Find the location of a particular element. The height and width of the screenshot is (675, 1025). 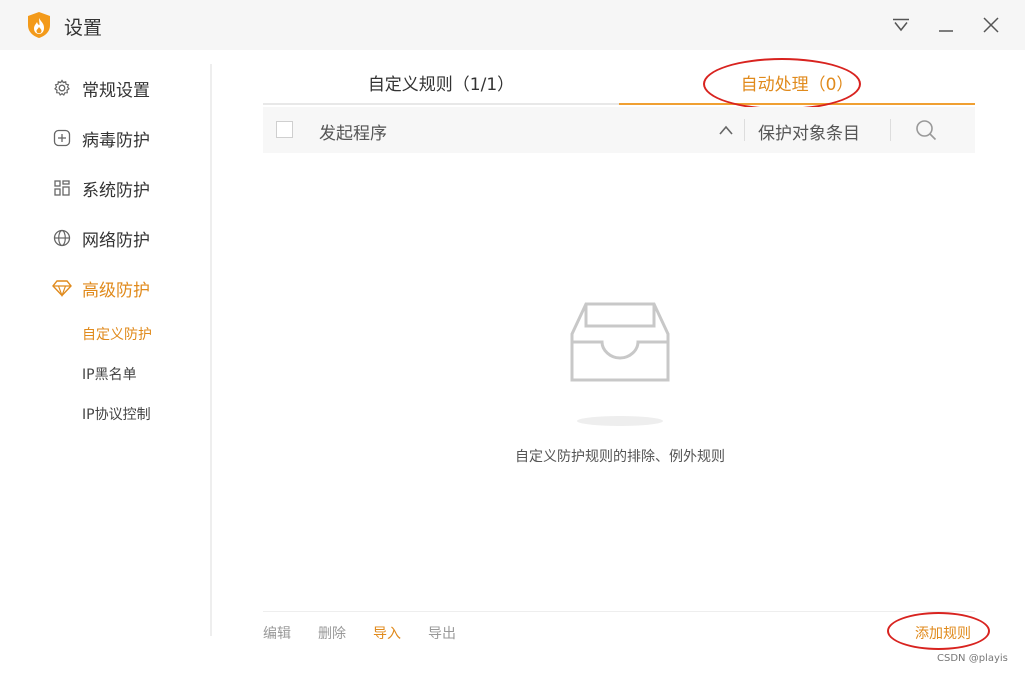

sidebar-item-network: 网络防护 is located at coordinates (101, 238).